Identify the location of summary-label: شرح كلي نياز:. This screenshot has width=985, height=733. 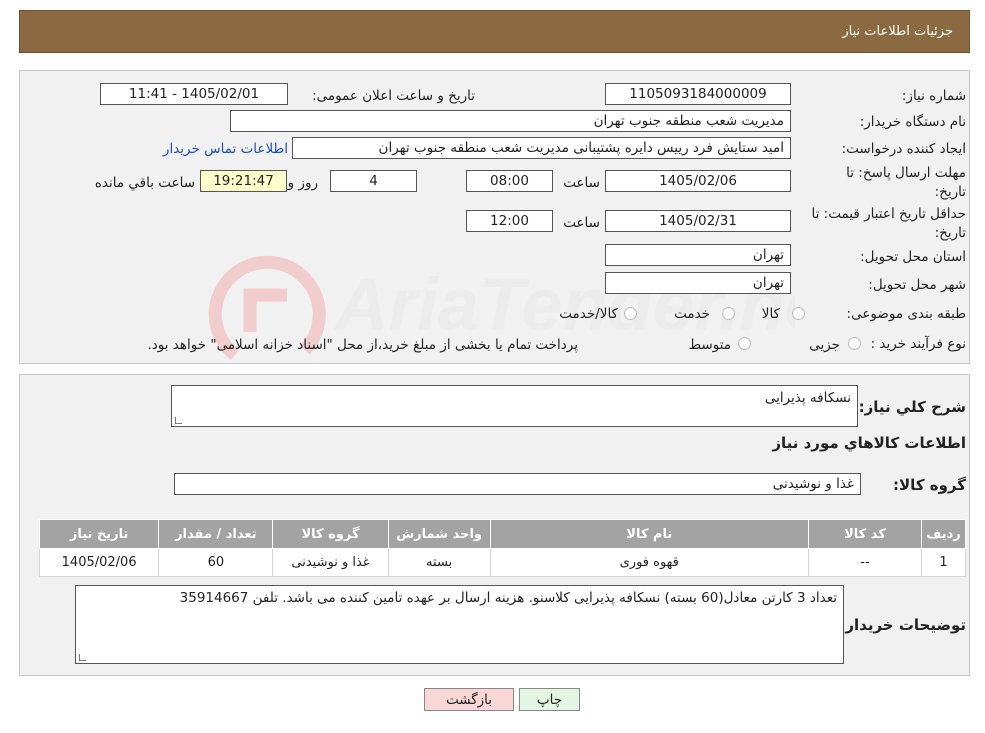
(912, 407).